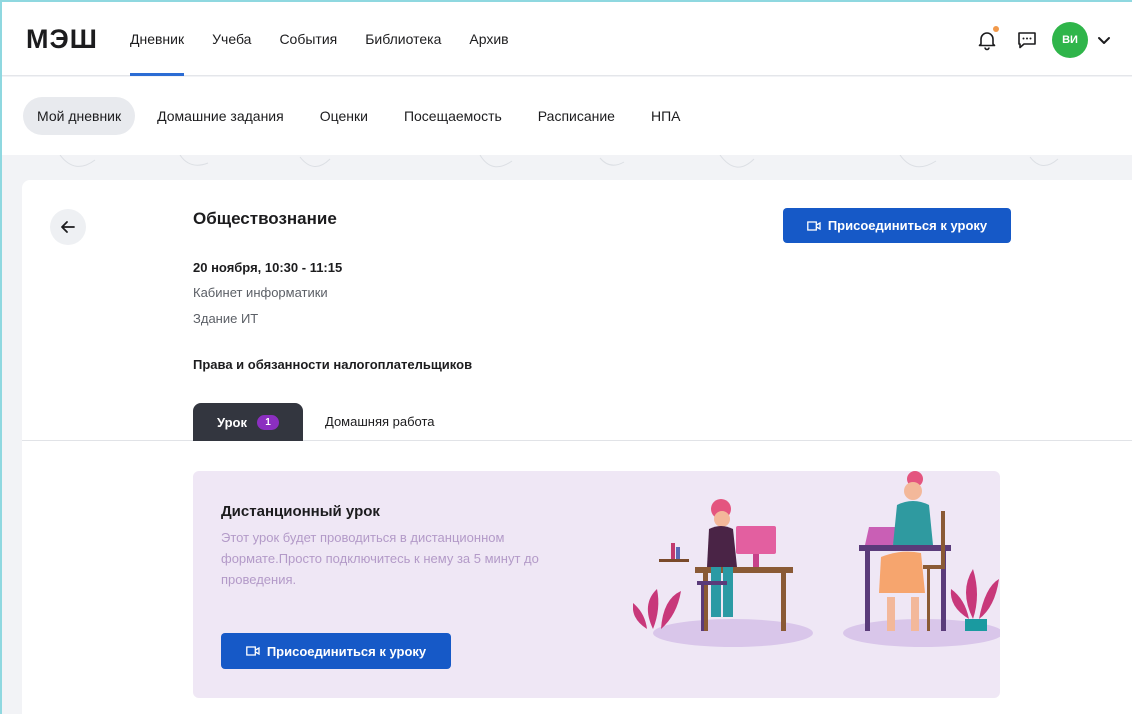  What do you see at coordinates (248, 422) in the screenshot?
I see `tab-lesson: Урок 1` at bounding box center [248, 422].